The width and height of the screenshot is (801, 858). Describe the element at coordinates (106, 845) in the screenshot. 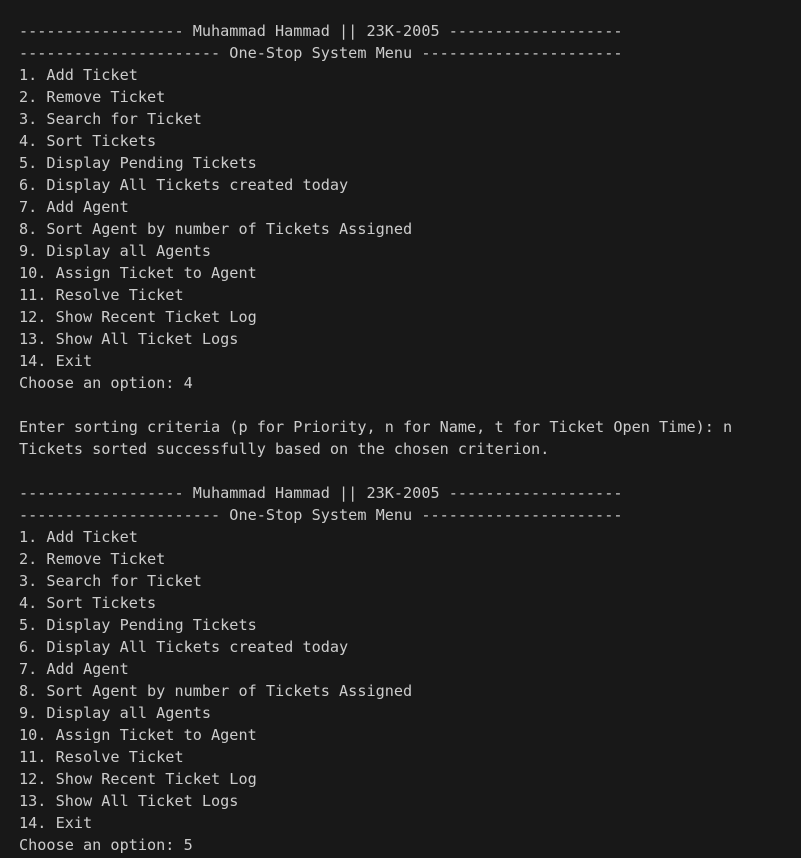

I see `option-prompt: Choose an option: 5` at that location.